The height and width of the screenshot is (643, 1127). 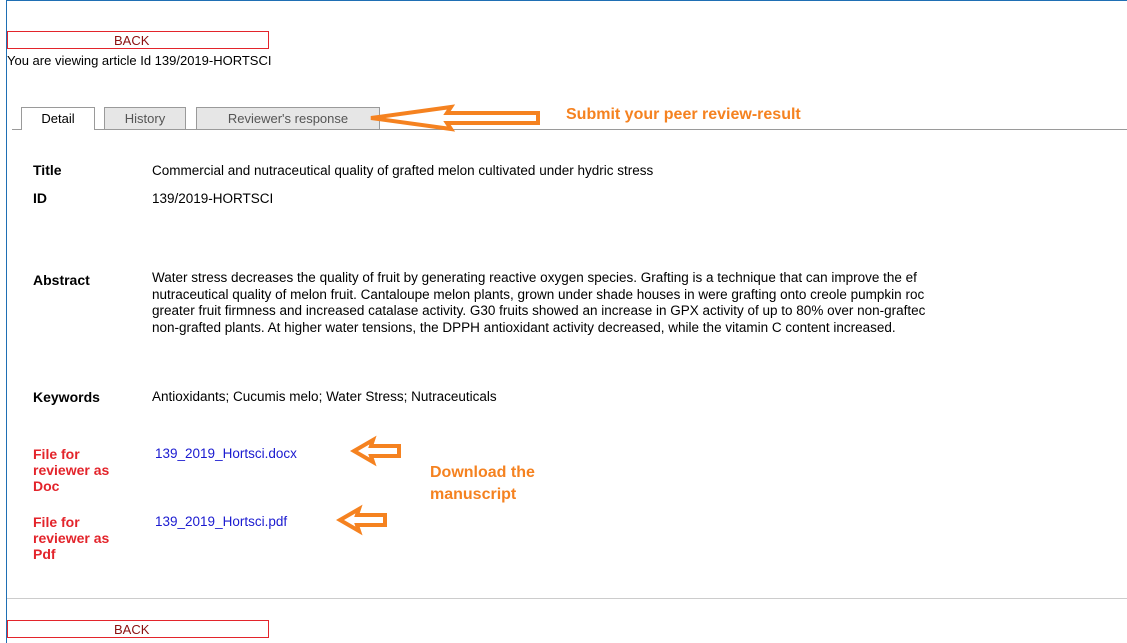 I want to click on abstract-label: Abstract, so click(x=61, y=280).